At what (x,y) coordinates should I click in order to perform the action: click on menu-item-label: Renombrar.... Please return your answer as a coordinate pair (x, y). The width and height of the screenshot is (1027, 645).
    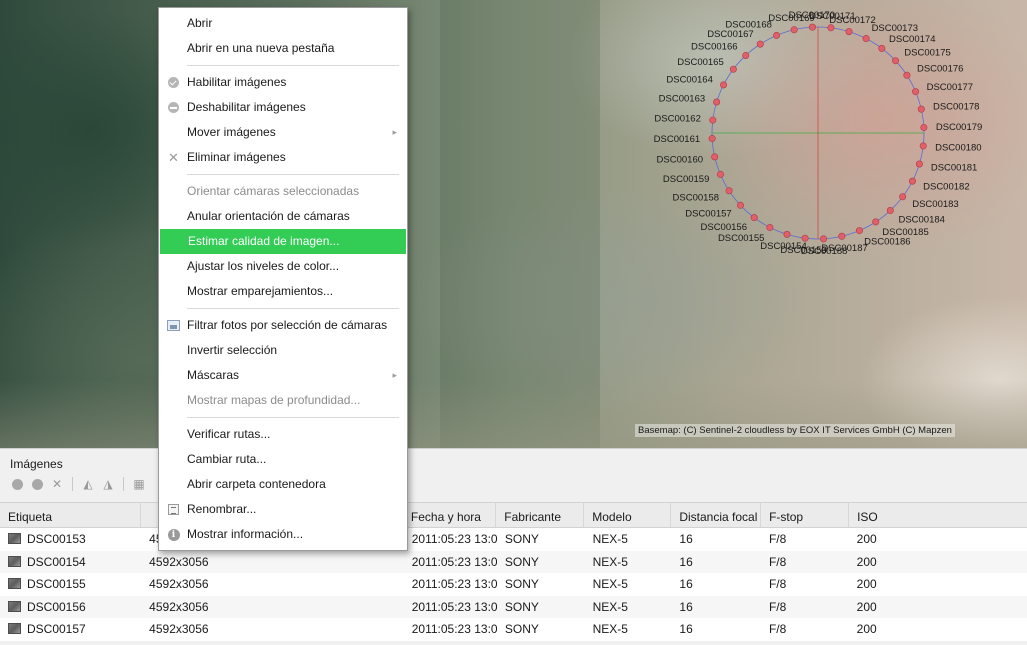
    Looking at the image, I should click on (222, 509).